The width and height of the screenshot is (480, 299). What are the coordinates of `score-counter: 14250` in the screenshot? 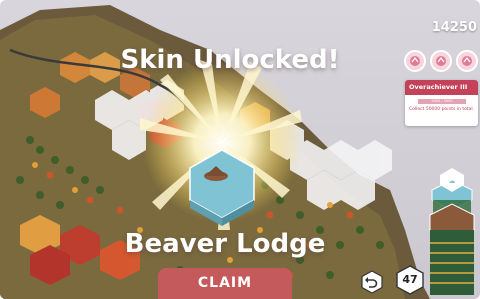 It's located at (454, 27).